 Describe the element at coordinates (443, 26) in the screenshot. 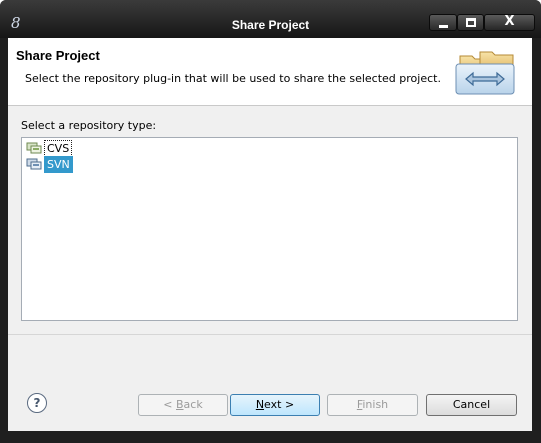

I see `minimize-icon` at that location.